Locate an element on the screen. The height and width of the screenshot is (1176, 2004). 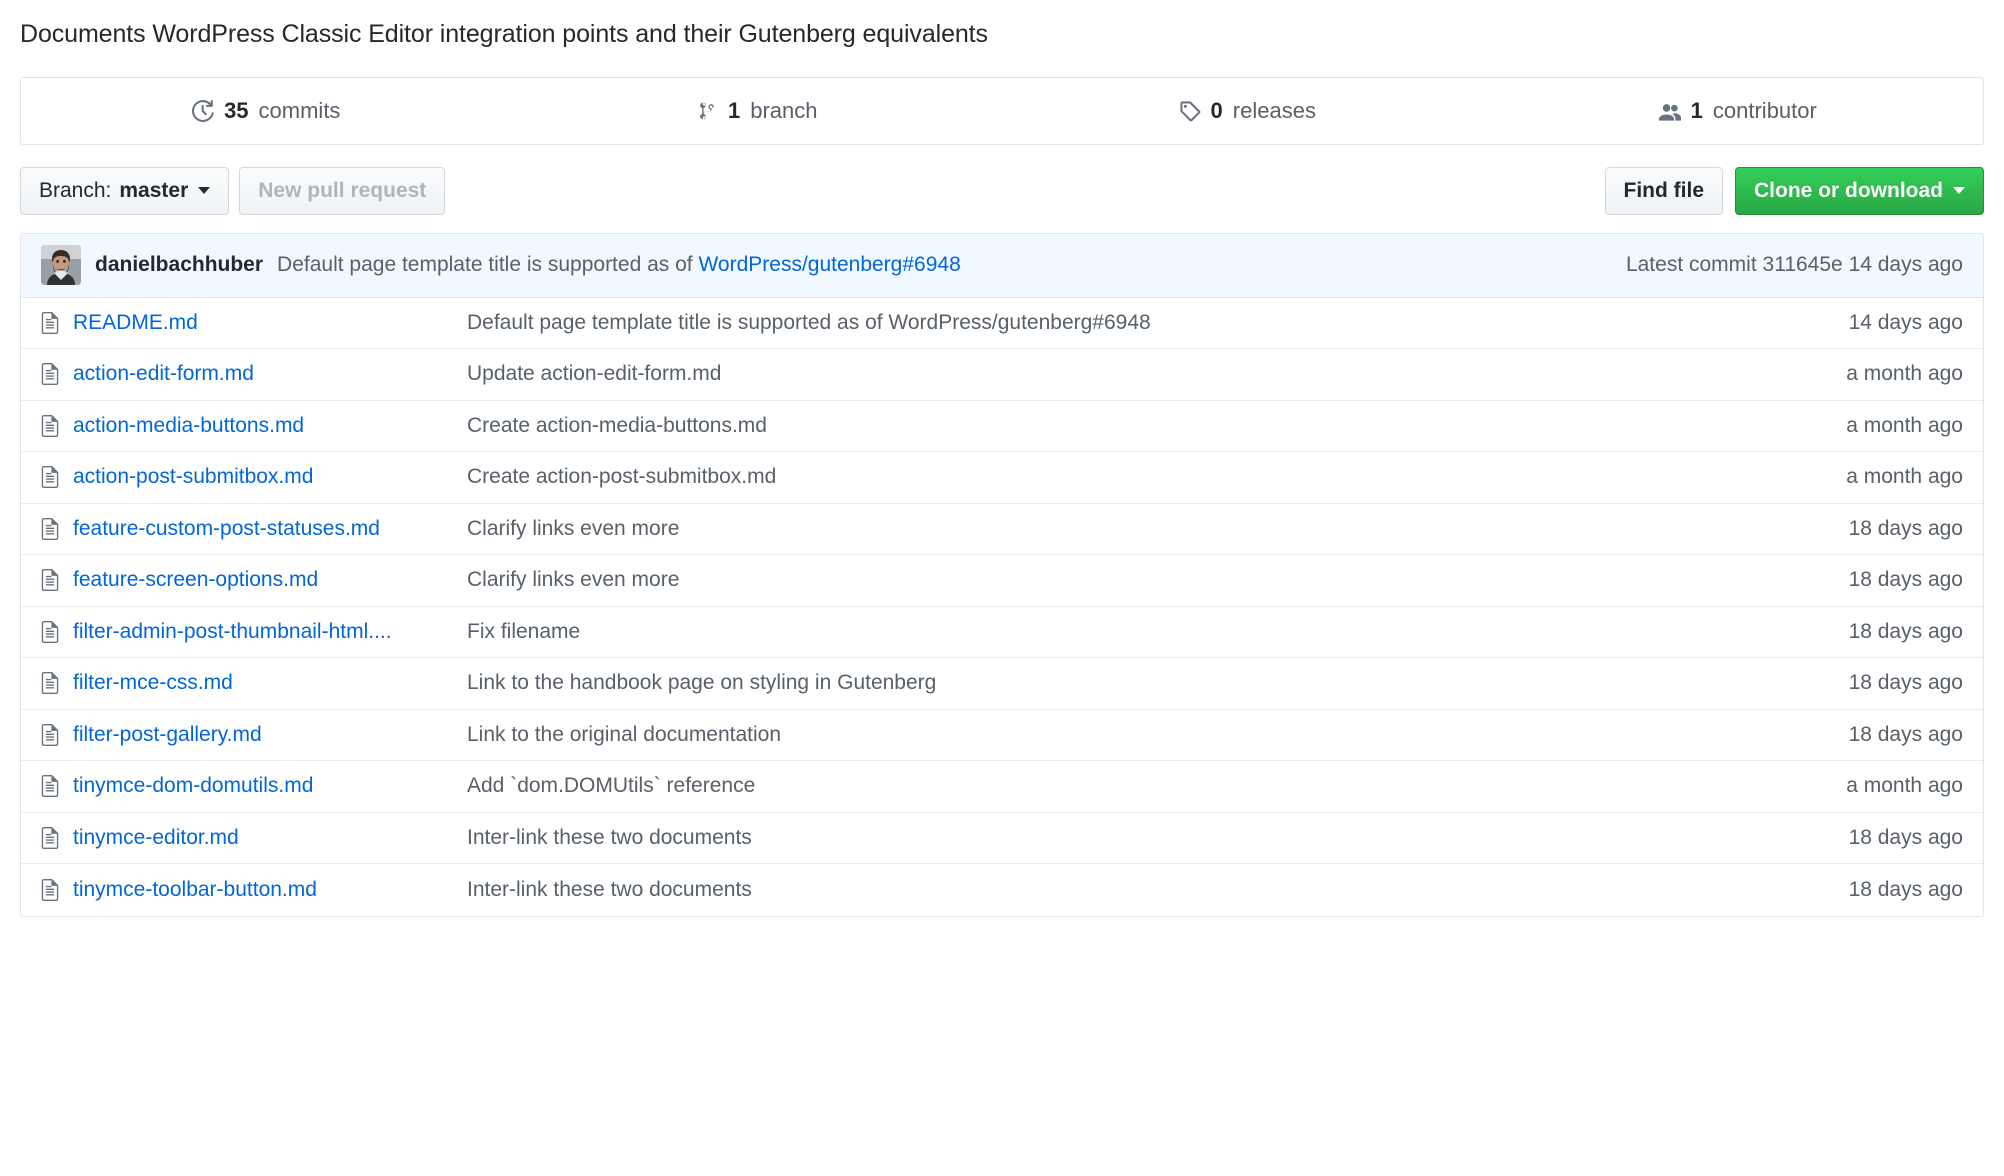
stat-contributors-label: contributor is located at coordinates (1764, 110).